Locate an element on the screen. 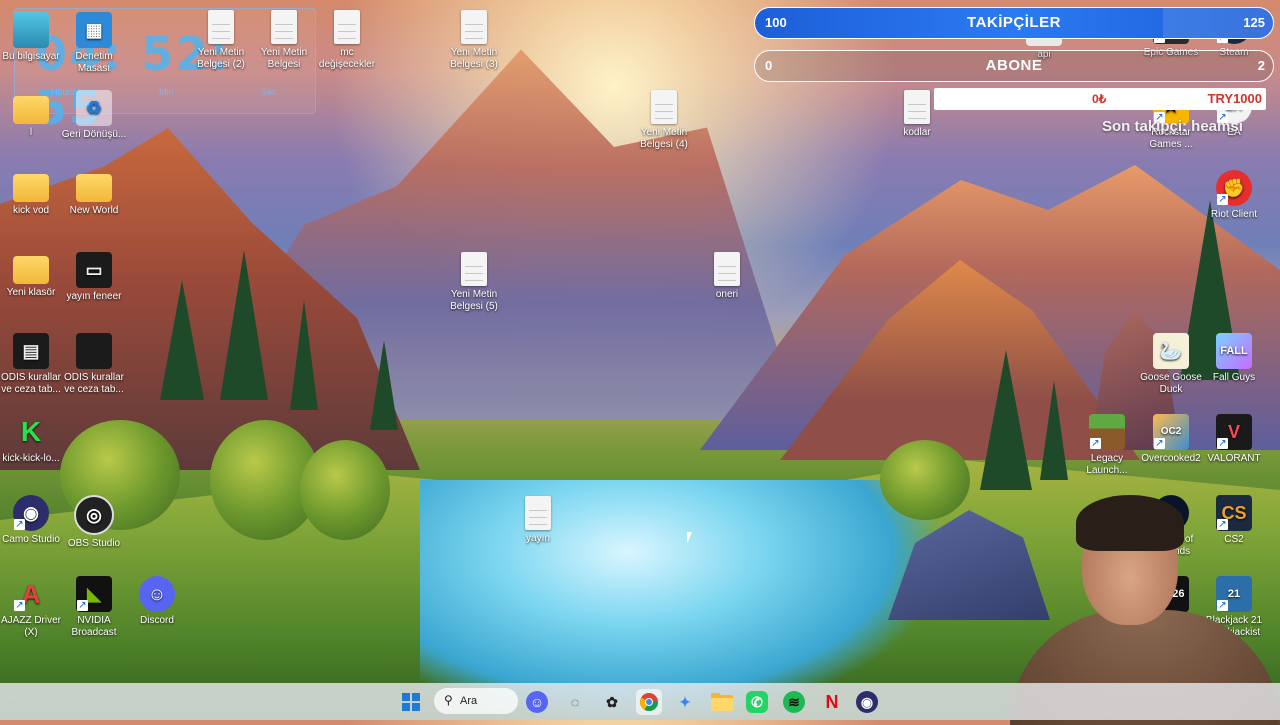  desktop-icon-label: Yeni klasör is located at coordinates (31, 292).